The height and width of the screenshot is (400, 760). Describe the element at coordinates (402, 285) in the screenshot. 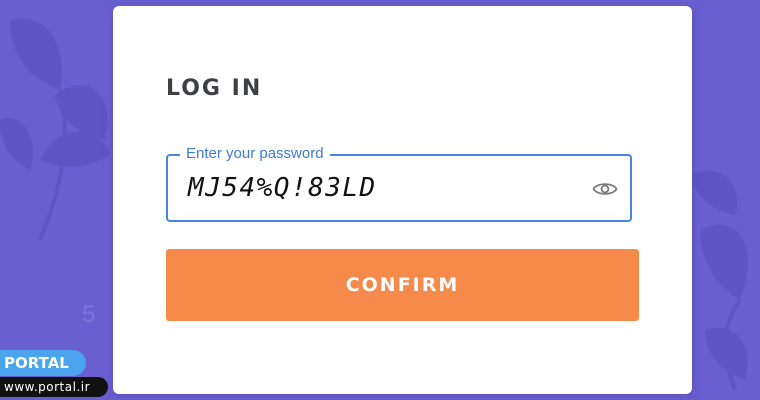

I see `confirm-button: CONFIRM` at that location.